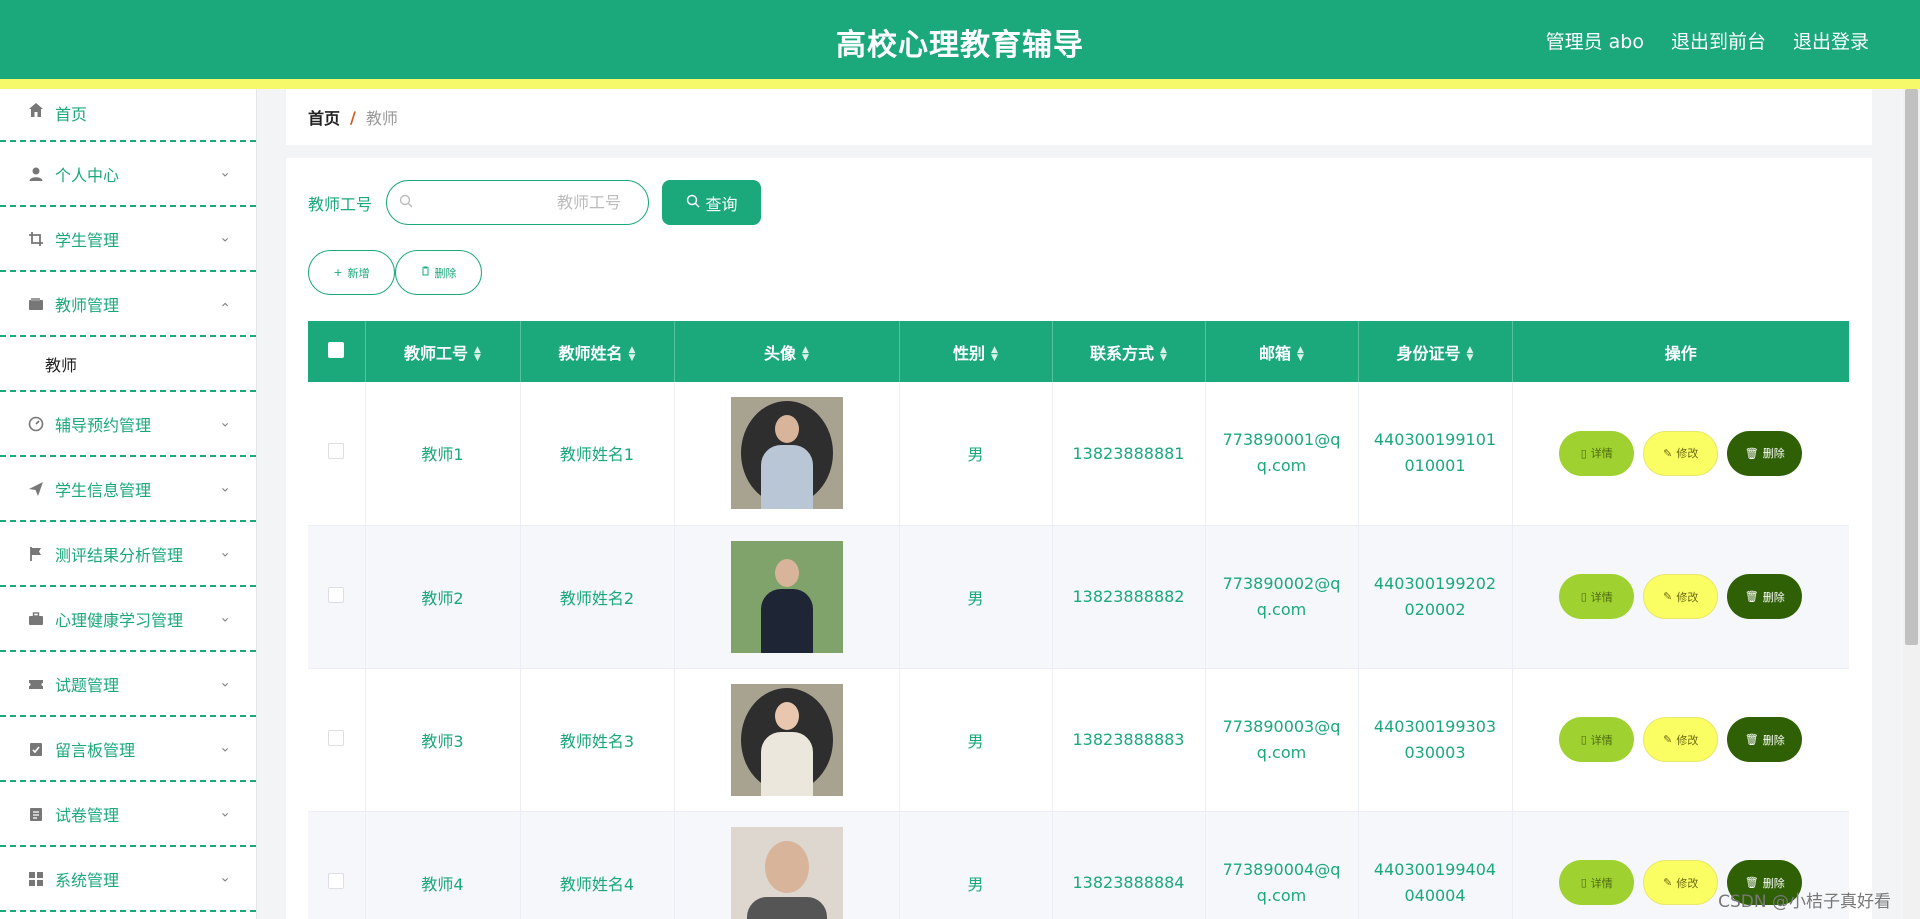  I want to click on breadcrumb-current: 教师, so click(381, 118).